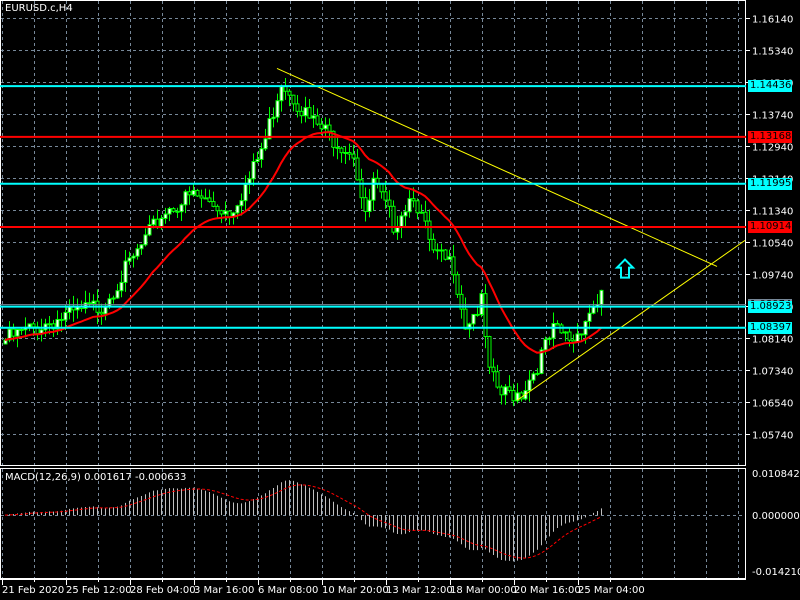 The width and height of the screenshot is (800, 600). What do you see at coordinates (772, 148) in the screenshot?
I see `y-tick-label: 1.12940` at bounding box center [772, 148].